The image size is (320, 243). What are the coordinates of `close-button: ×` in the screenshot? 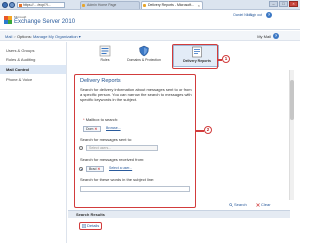 It's located at (293, 4).